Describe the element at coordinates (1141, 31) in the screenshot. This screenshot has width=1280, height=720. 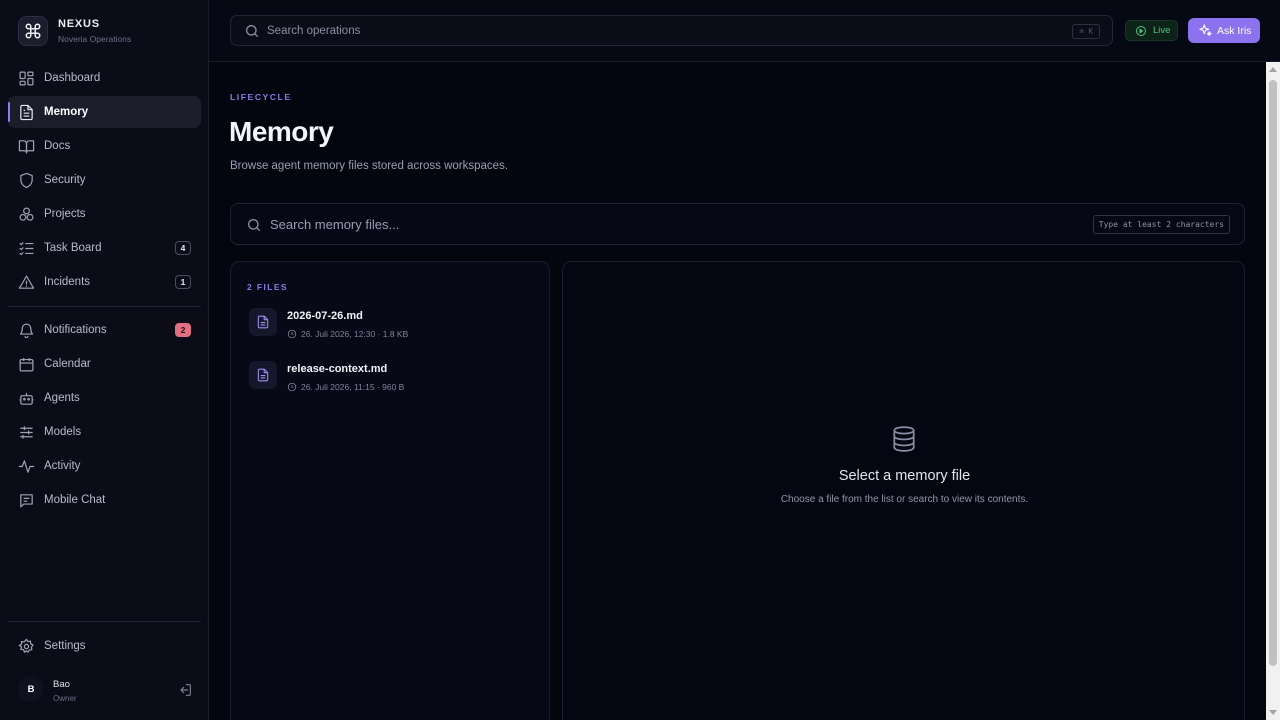
I see `live-status-icon` at that location.